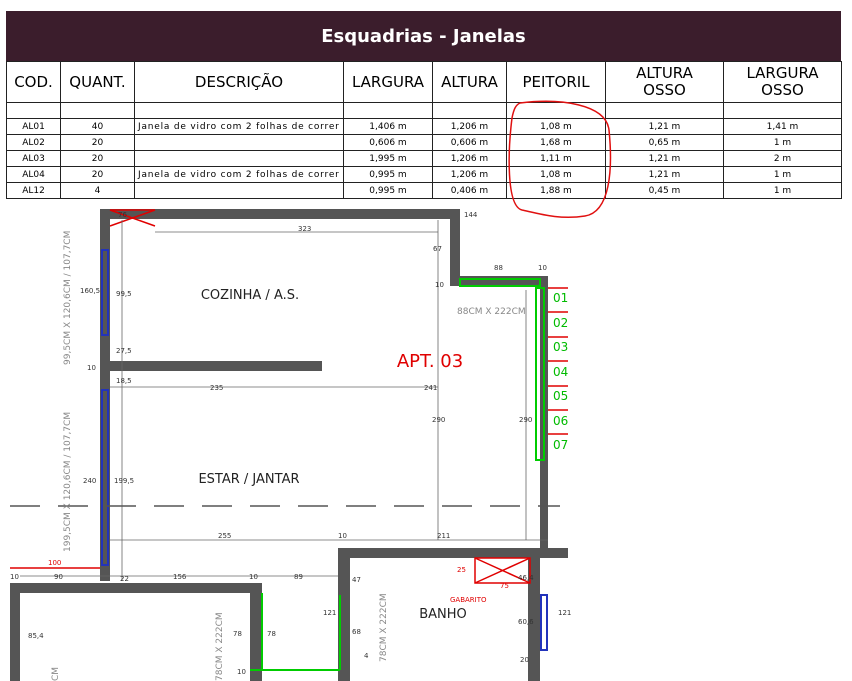 This screenshot has width=852, height=681. What do you see at coordinates (471, 215) in the screenshot?
I see `dim-label: 144` at bounding box center [471, 215].